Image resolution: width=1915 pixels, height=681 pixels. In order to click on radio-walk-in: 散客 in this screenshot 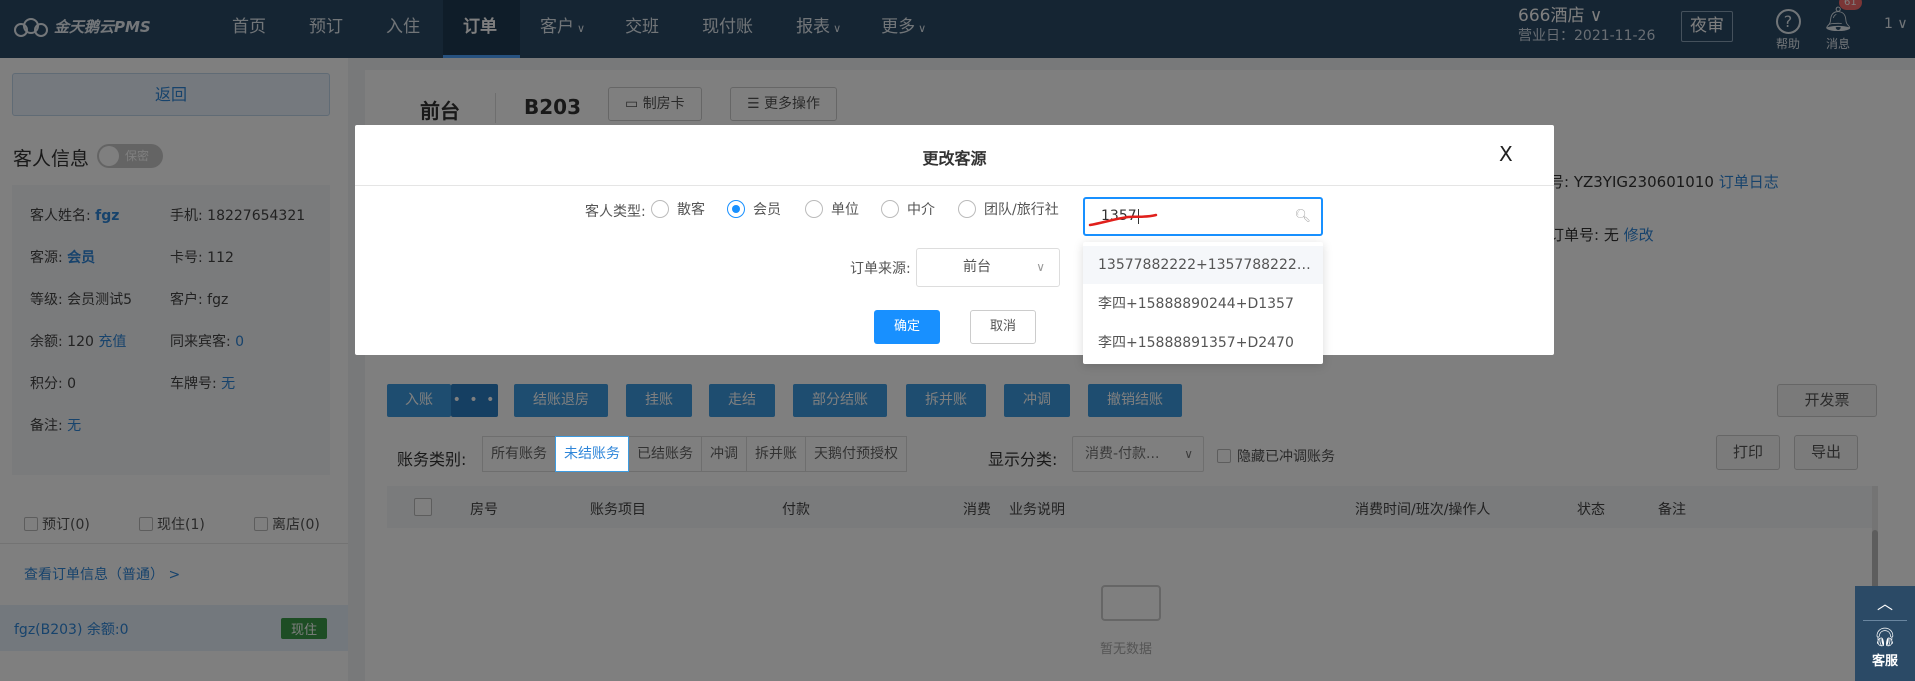, I will do `click(678, 209)`.